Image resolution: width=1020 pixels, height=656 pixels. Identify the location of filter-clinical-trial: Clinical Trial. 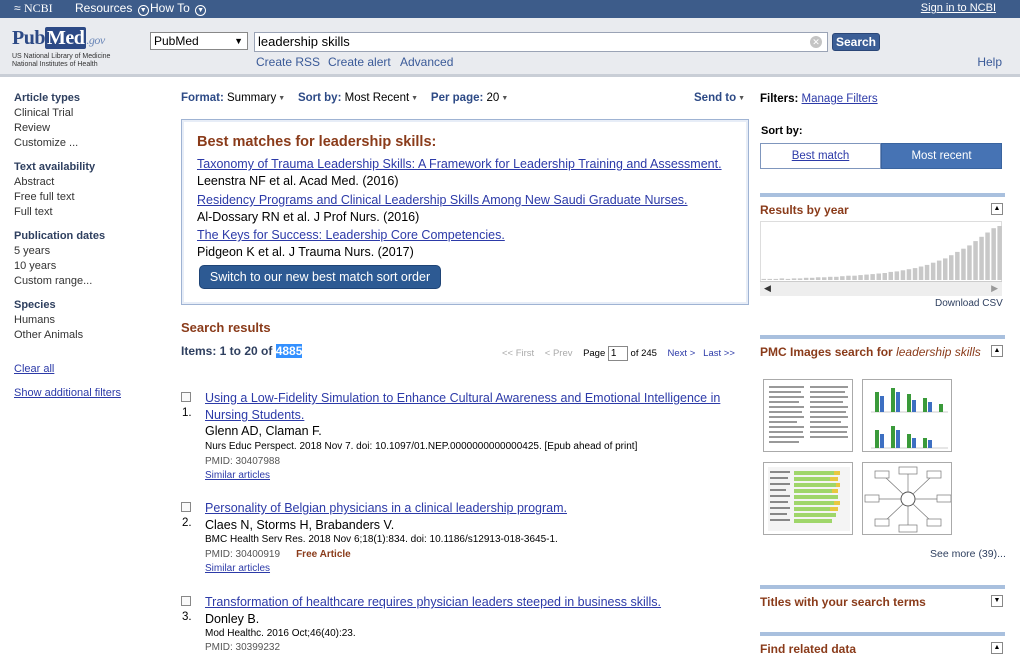
(94, 113).